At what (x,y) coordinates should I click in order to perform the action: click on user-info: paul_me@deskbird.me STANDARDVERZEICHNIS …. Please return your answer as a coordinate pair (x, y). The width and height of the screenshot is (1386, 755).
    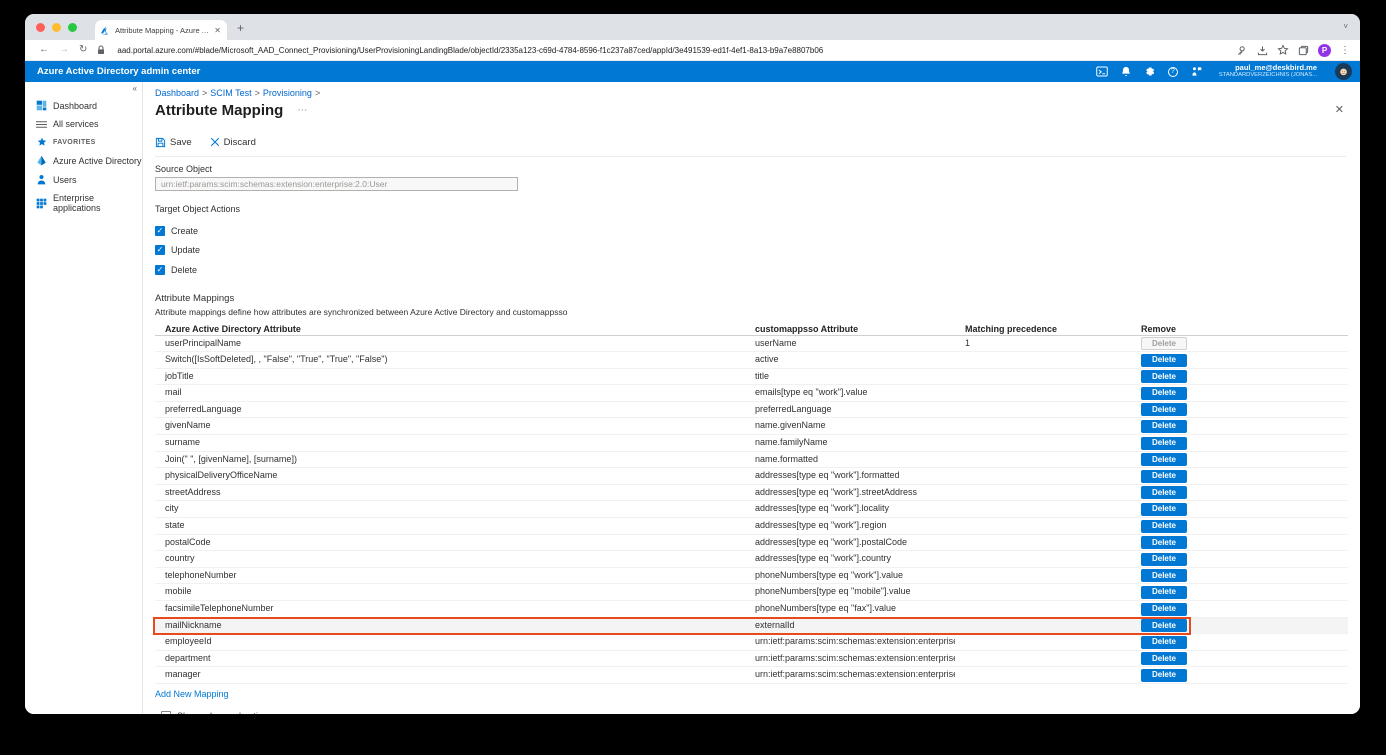
    Looking at the image, I should click on (1268, 71).